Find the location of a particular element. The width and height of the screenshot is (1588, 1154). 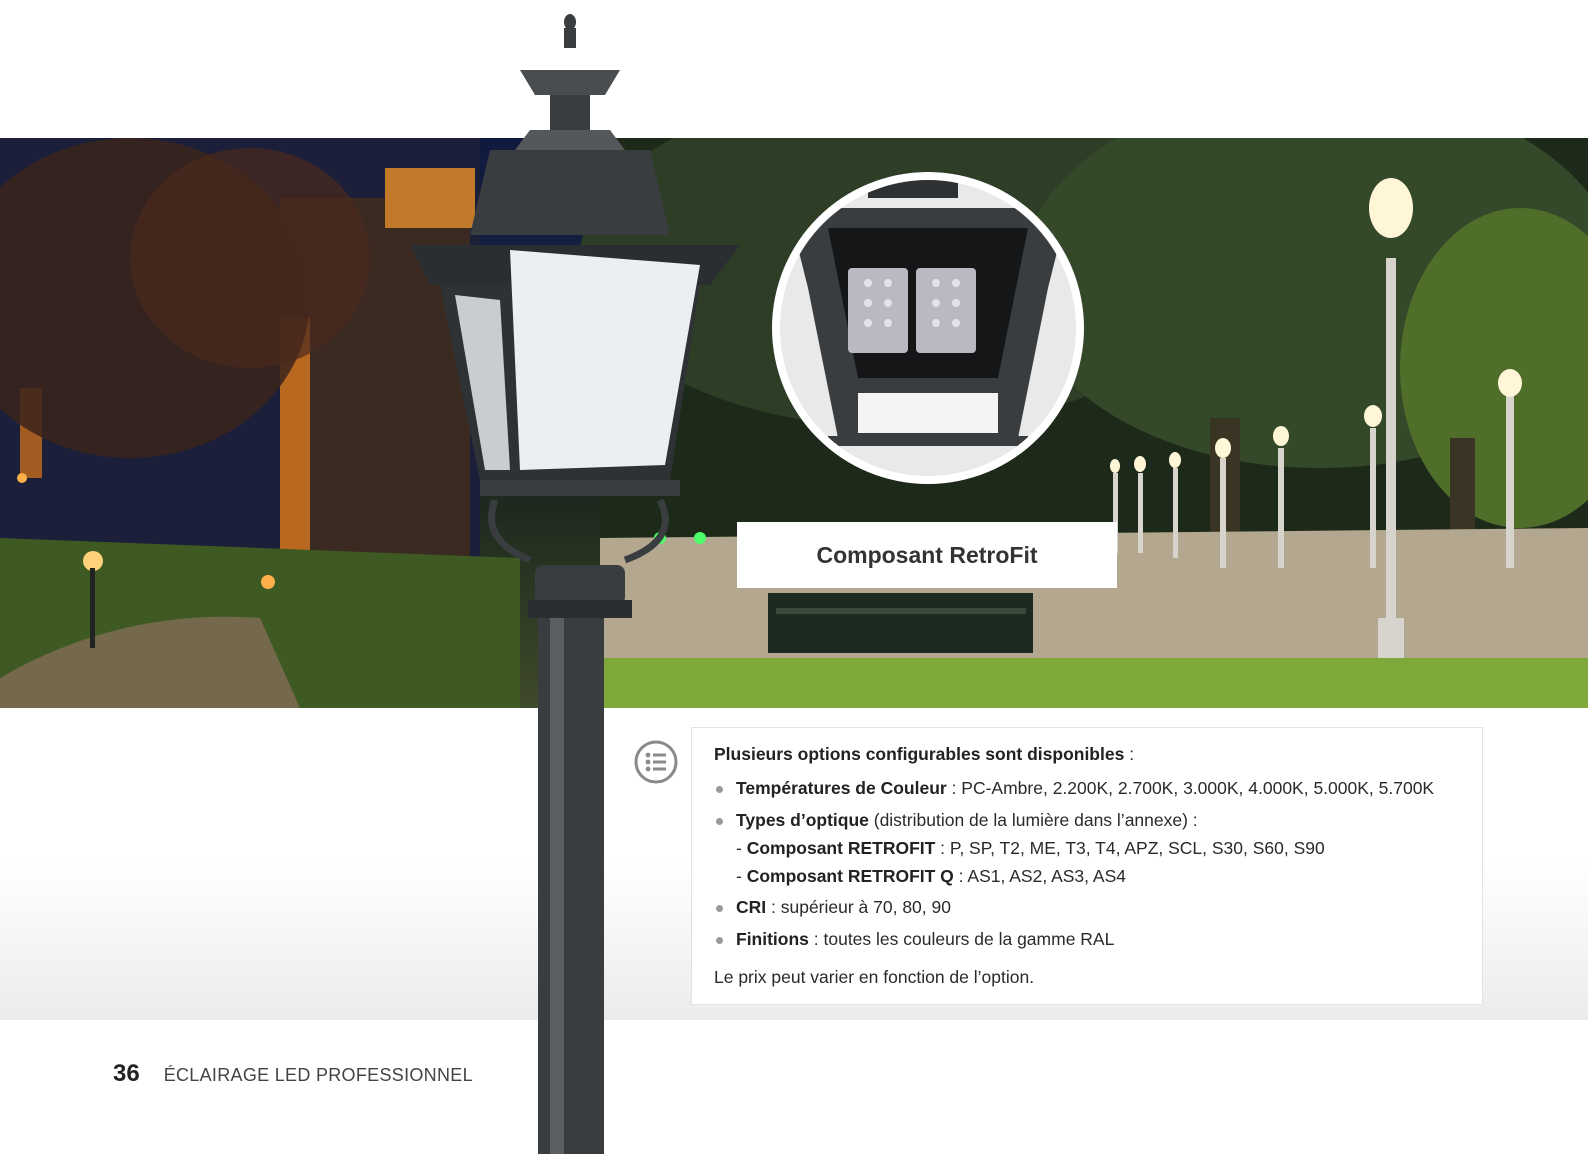

page-footer: 36 ÉCLAIRAGE LED PROFESSIONNEL is located at coordinates (293, 1074).